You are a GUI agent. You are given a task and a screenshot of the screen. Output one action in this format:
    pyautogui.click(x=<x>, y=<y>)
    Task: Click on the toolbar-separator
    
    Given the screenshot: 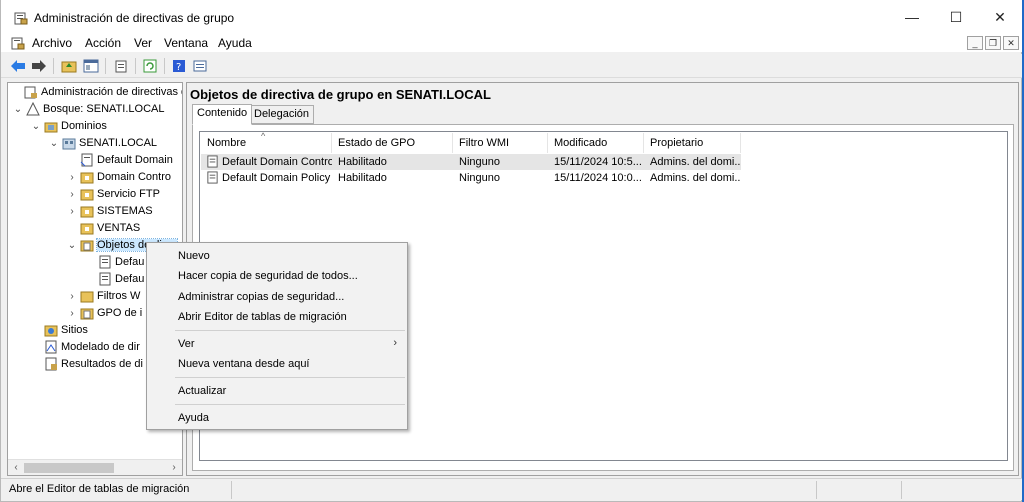 What is the action you would take?
    pyautogui.click(x=135, y=66)
    